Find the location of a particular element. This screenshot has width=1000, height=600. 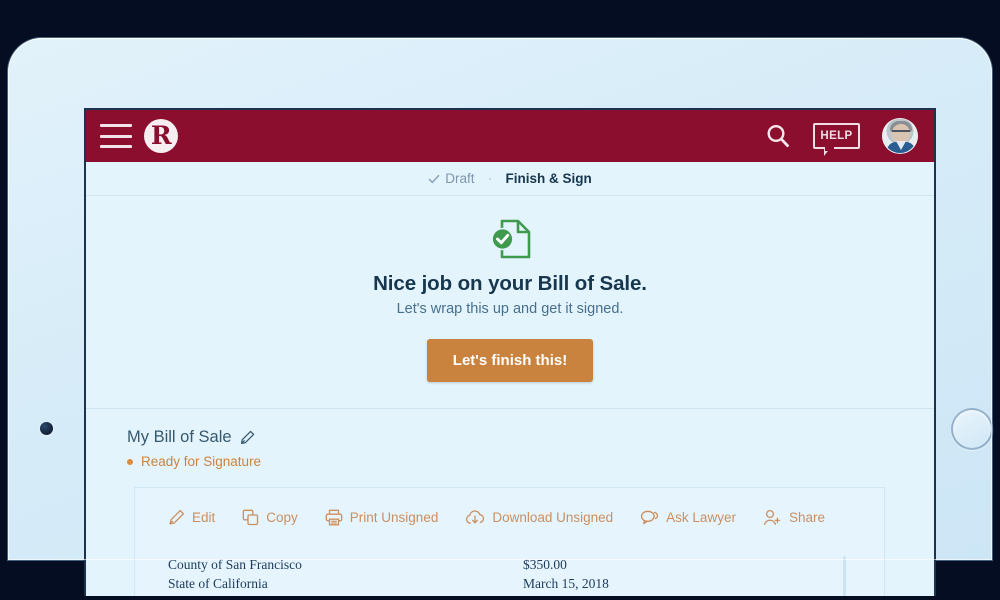

document-preview-right-column: $350.00 March 15, 2018 is located at coordinates (566, 574).